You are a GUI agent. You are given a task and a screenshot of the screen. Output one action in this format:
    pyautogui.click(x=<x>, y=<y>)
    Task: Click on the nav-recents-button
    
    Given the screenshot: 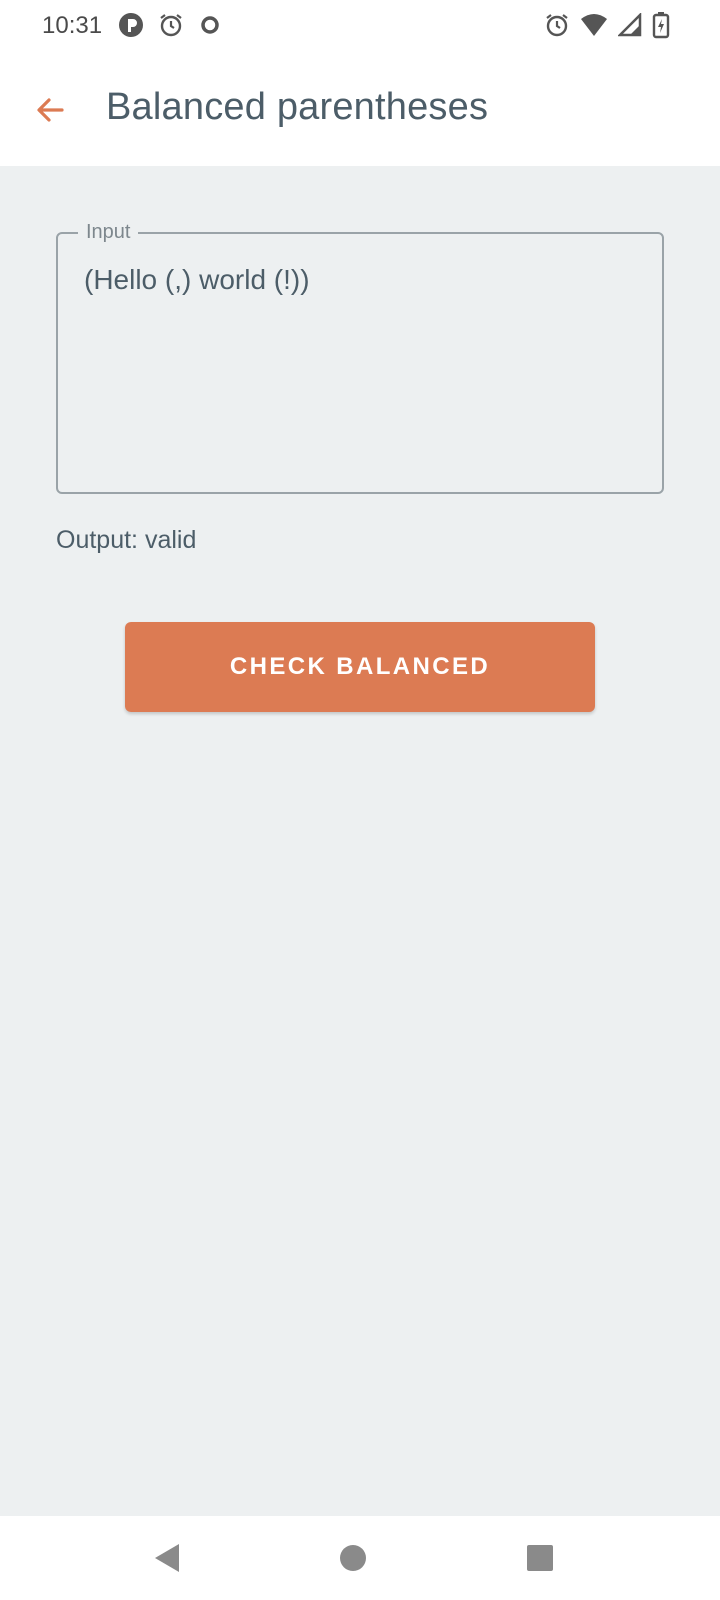 What is the action you would take?
    pyautogui.click(x=540, y=1560)
    